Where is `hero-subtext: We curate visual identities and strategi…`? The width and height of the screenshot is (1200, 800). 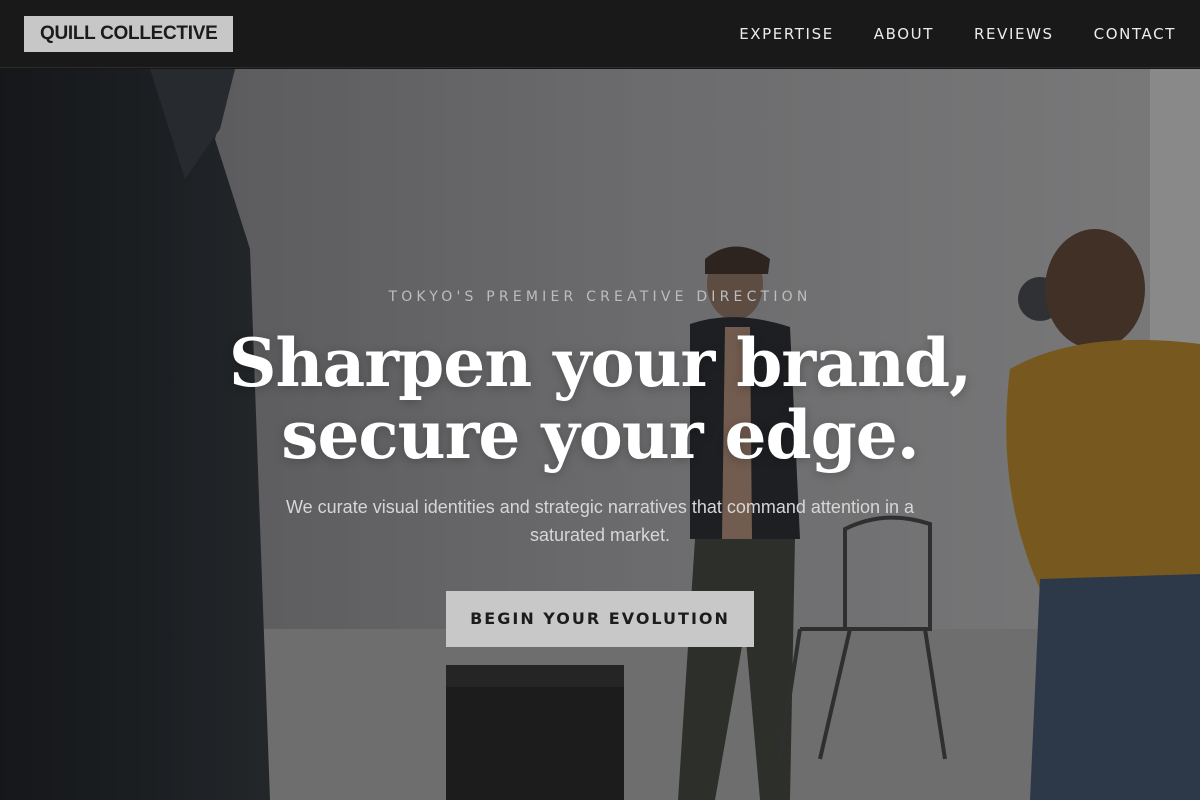 hero-subtext: We curate visual identities and strategi… is located at coordinates (600, 521).